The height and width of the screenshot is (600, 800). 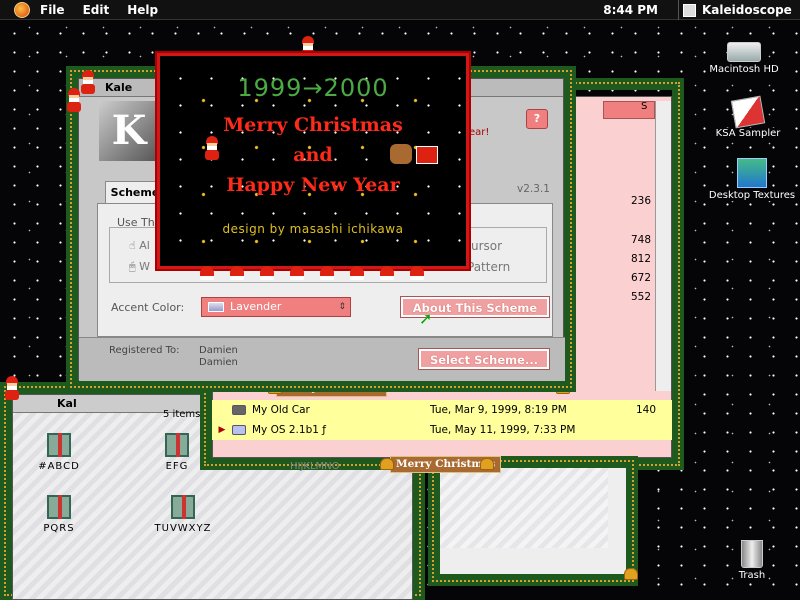 I want to click on registered-org: Damien, so click(x=218, y=362).